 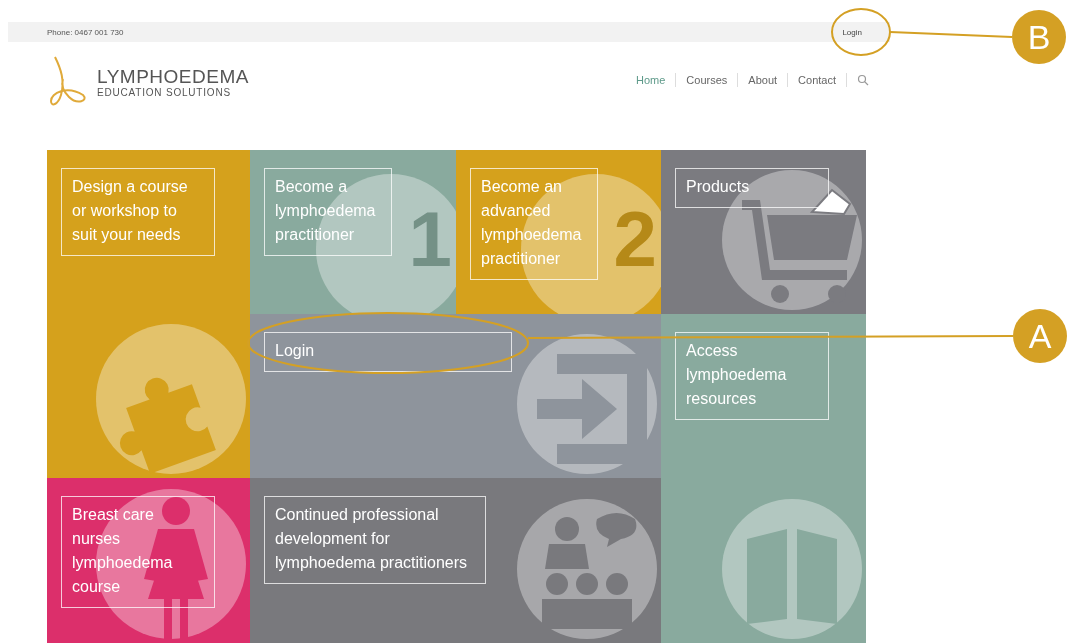 What do you see at coordinates (763, 232) in the screenshot?
I see `tile: Products` at bounding box center [763, 232].